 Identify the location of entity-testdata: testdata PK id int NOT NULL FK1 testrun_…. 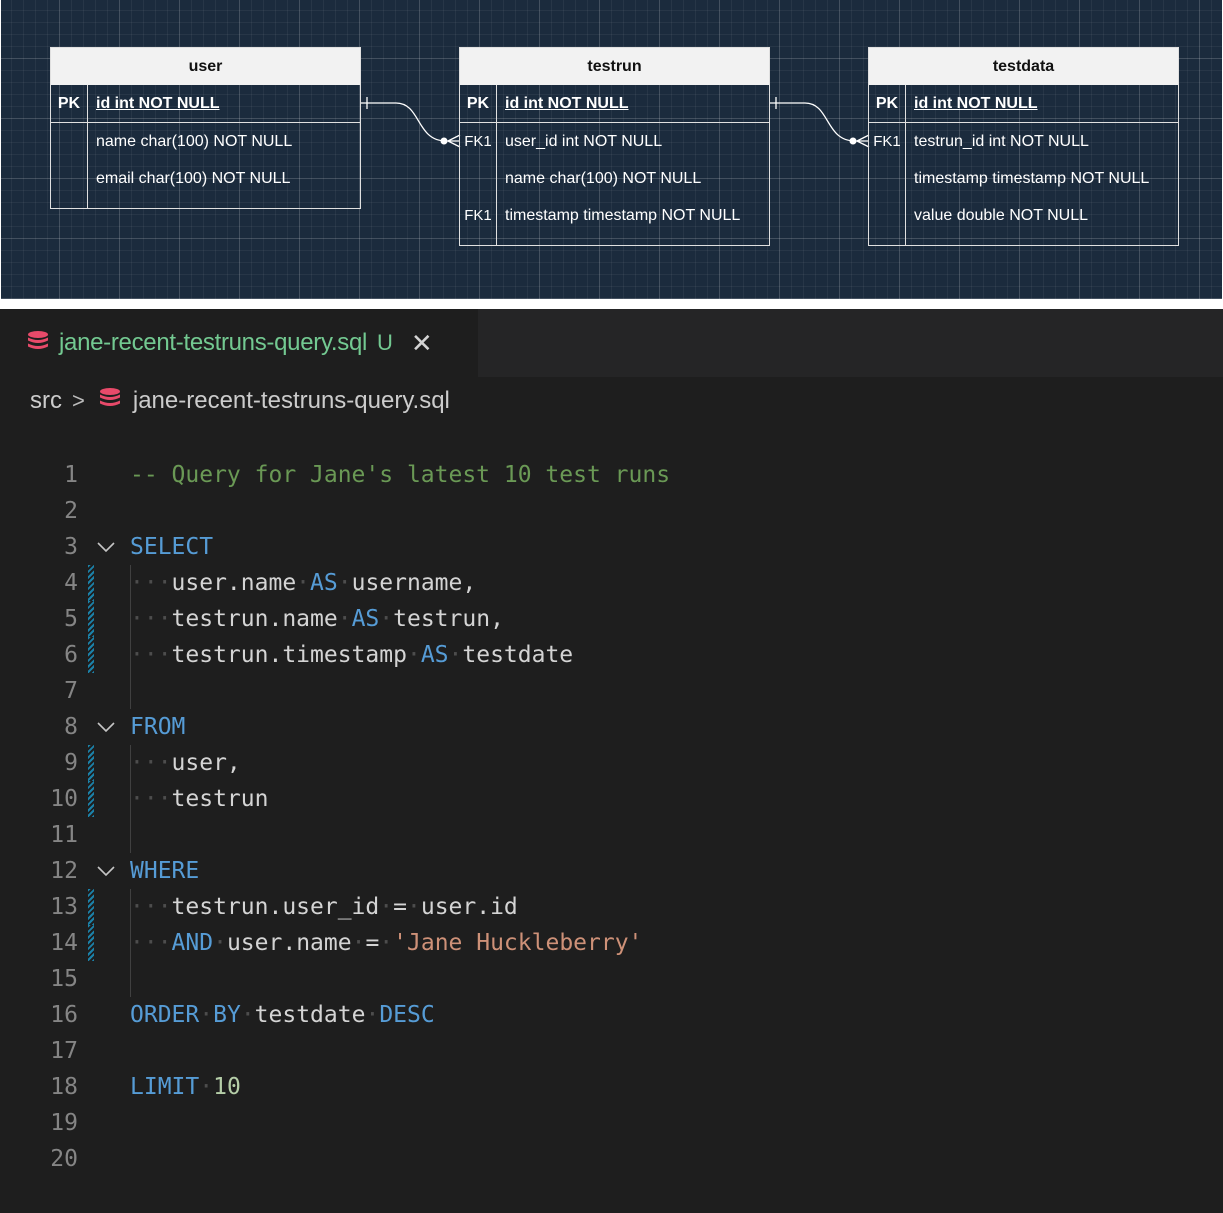
(1023, 146).